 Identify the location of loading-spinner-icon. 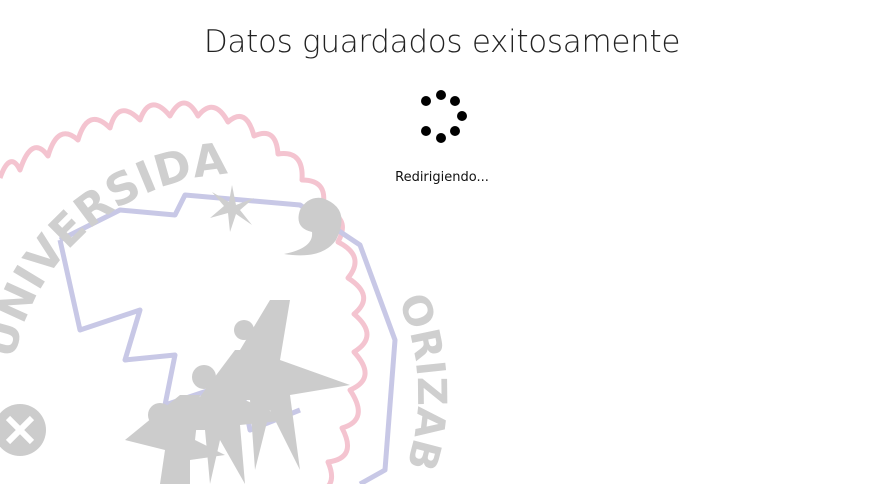
(444, 116).